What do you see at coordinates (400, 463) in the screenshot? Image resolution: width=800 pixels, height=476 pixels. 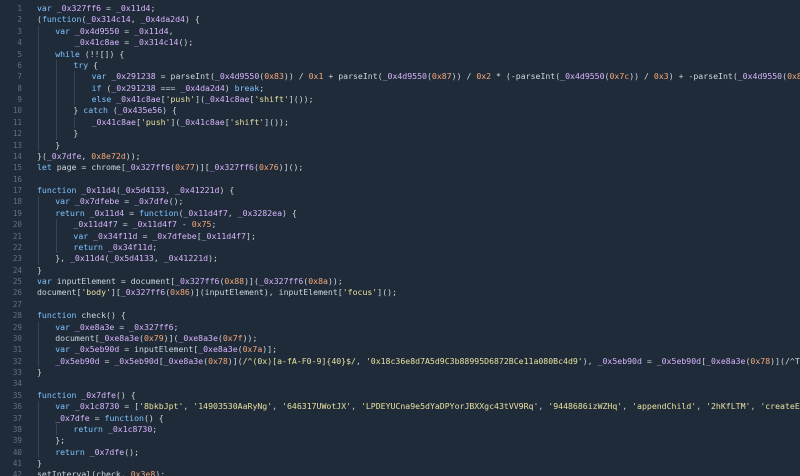 I see `code-line: 41}` at bounding box center [400, 463].